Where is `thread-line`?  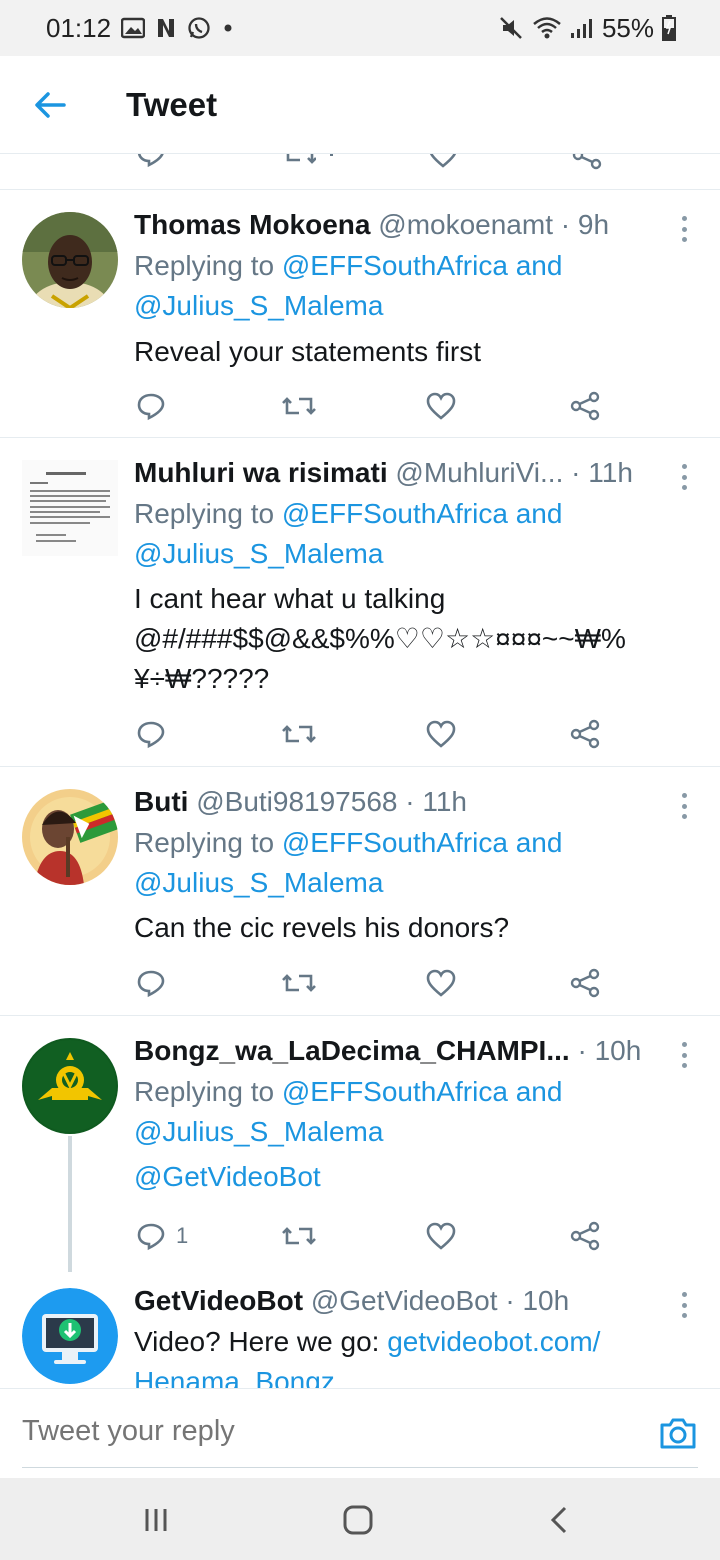 thread-line is located at coordinates (70, 1204).